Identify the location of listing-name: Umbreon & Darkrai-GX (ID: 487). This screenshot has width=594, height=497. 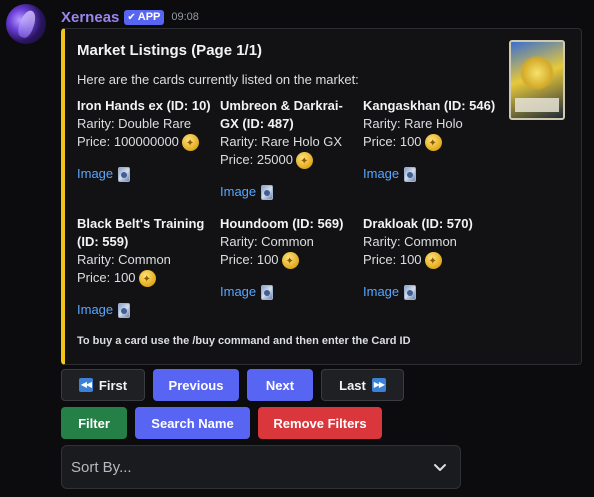
(281, 114).